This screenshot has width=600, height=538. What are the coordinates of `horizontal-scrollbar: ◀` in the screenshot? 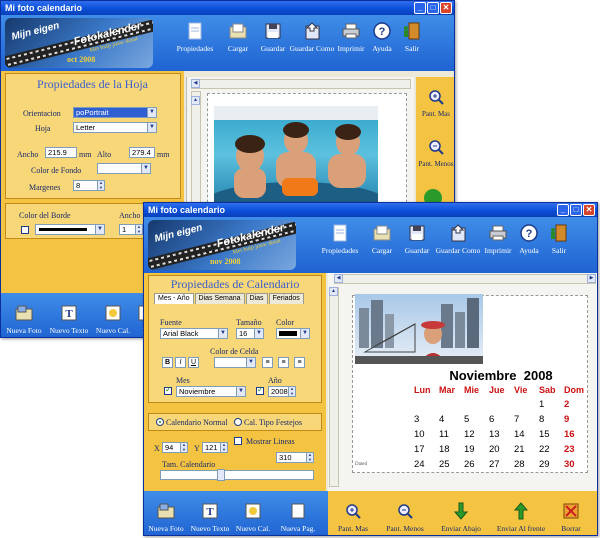 It's located at (301, 84).